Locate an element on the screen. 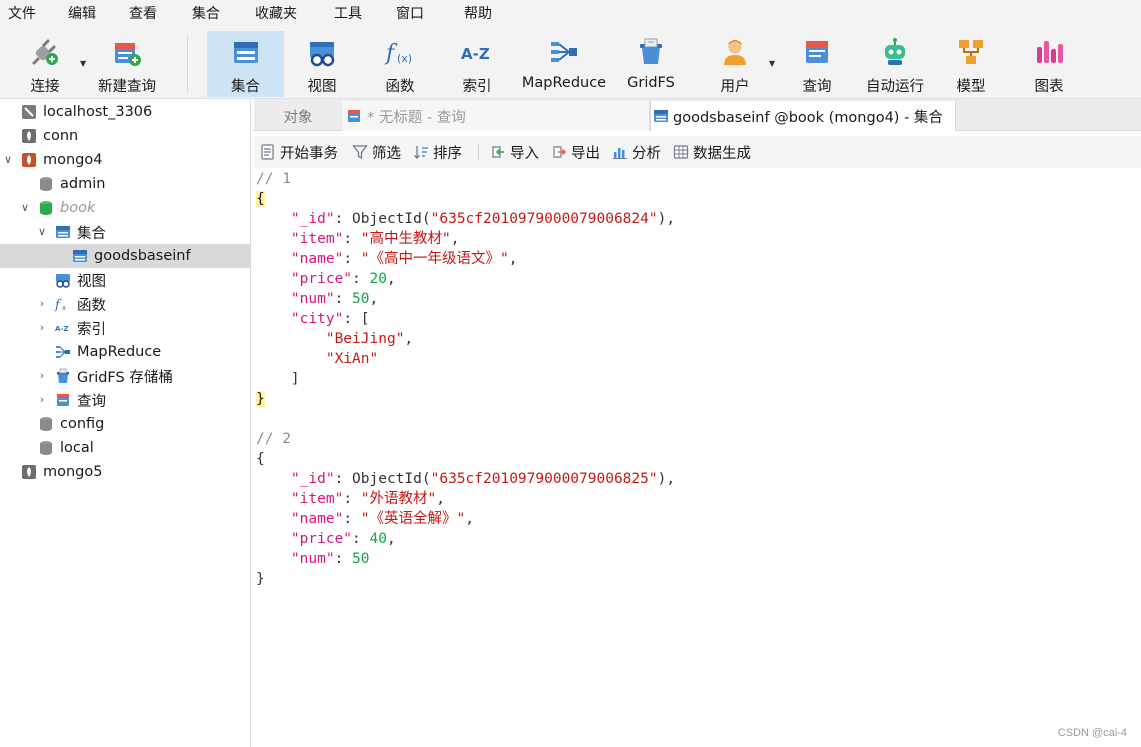 The height and width of the screenshot is (747, 1141). tree-item-label: conn is located at coordinates (61, 136).